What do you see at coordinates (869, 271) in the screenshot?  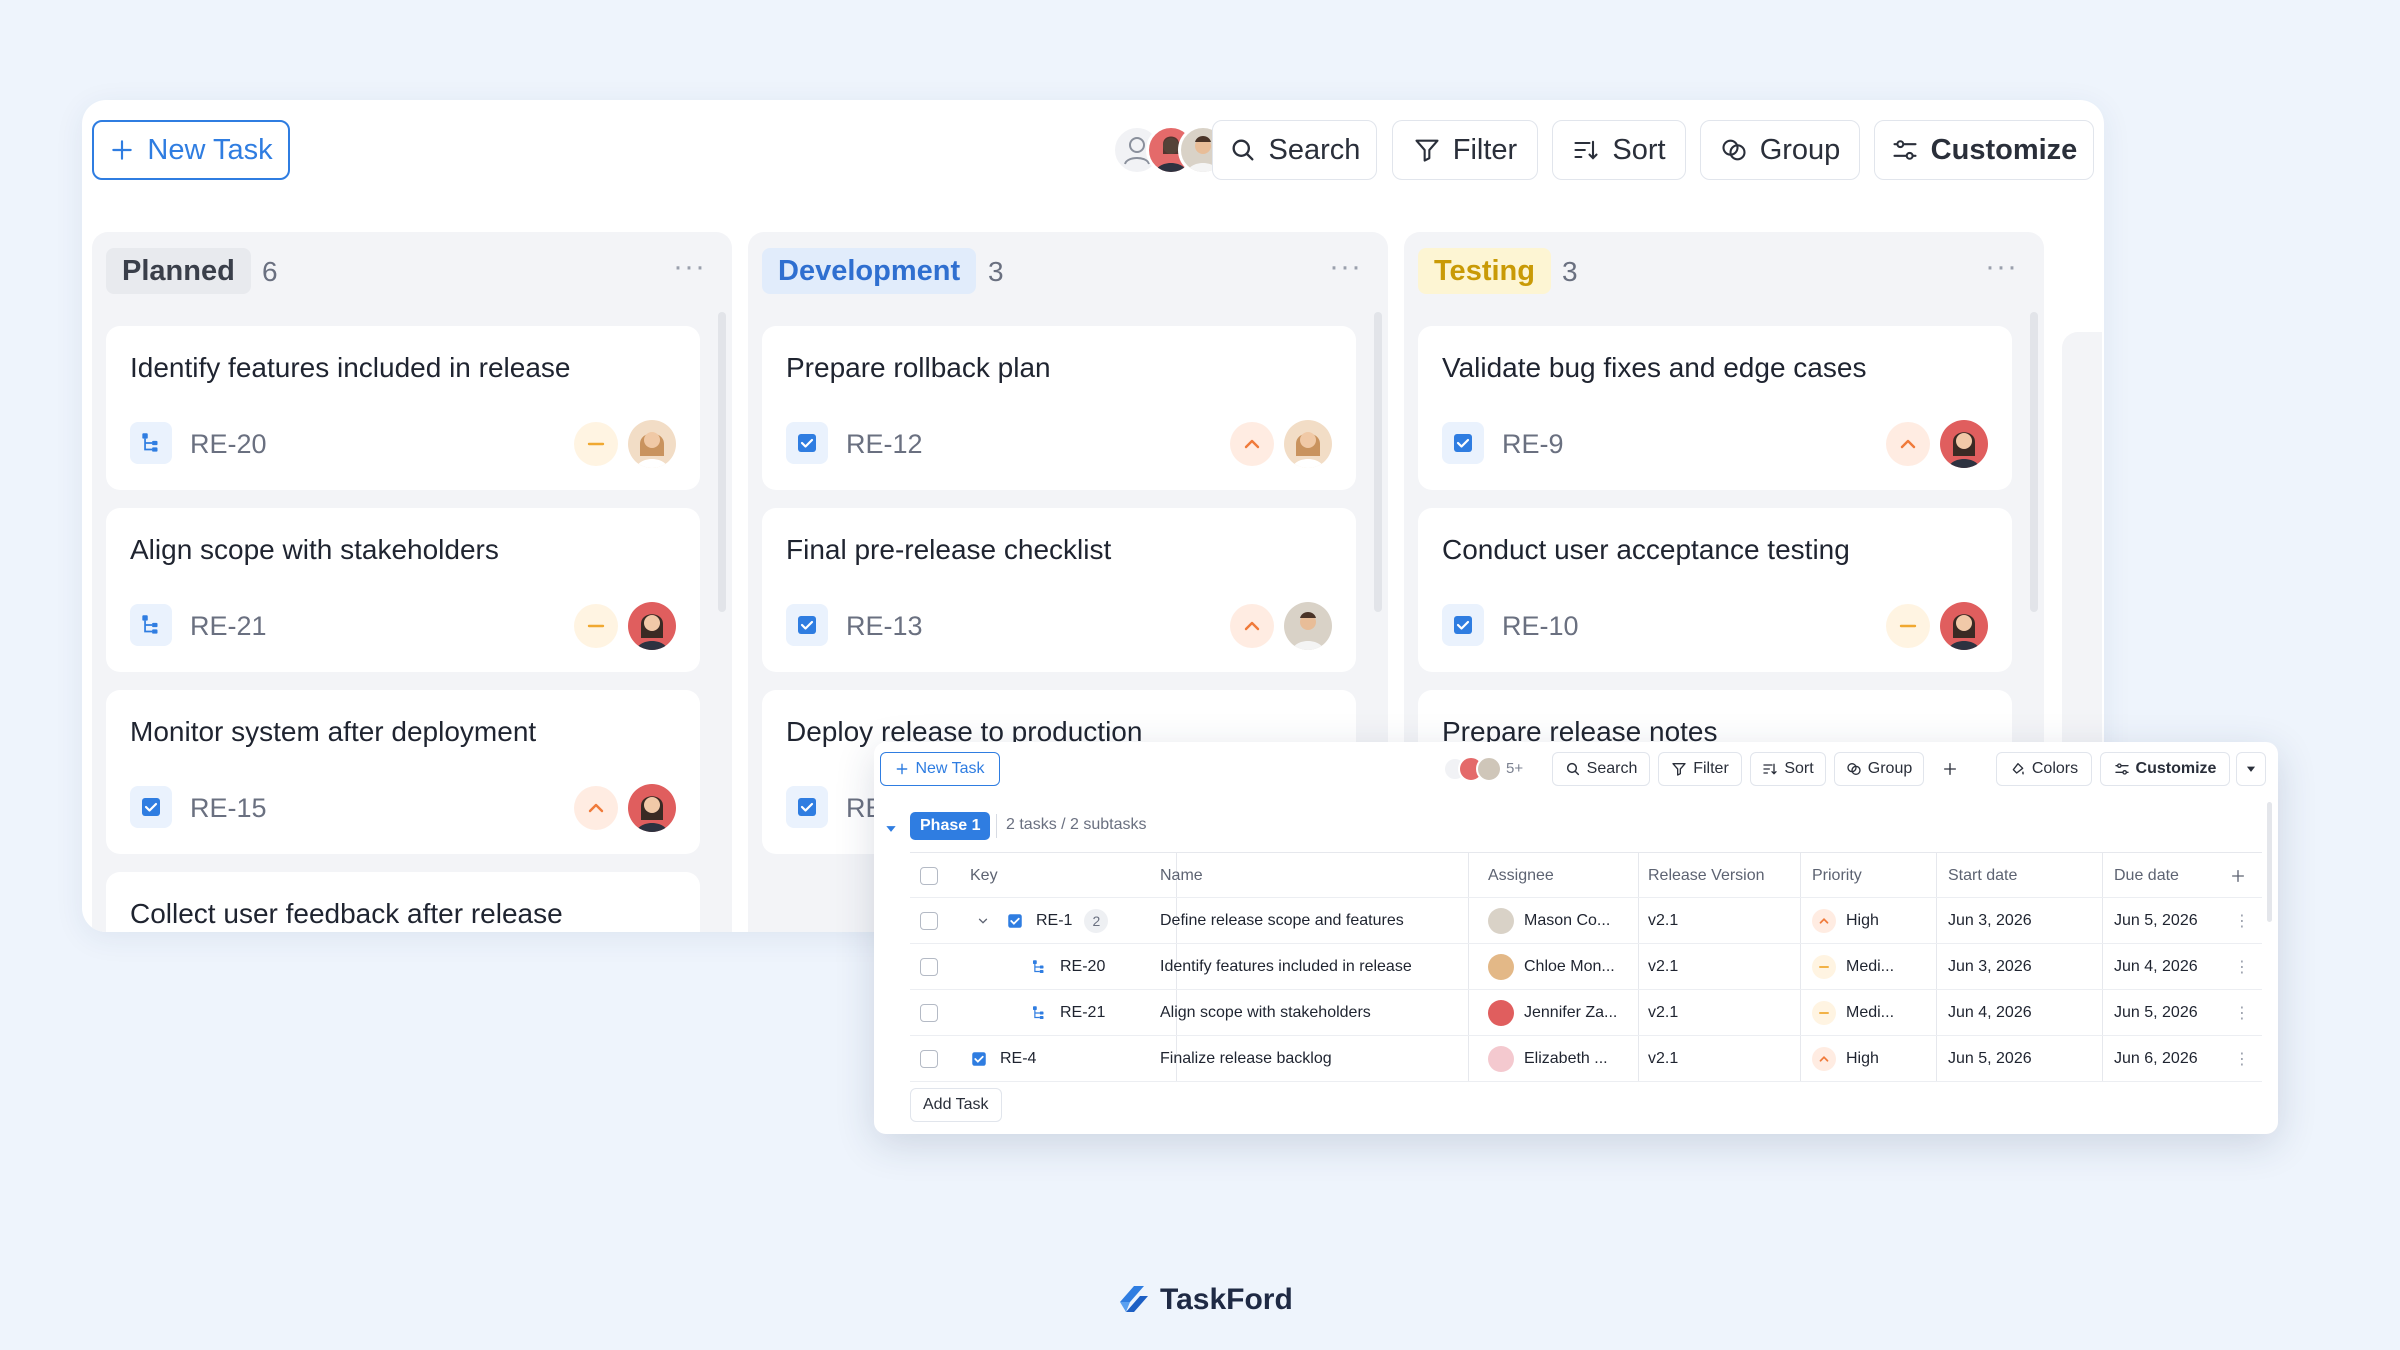 I see `column-title: Development` at bounding box center [869, 271].